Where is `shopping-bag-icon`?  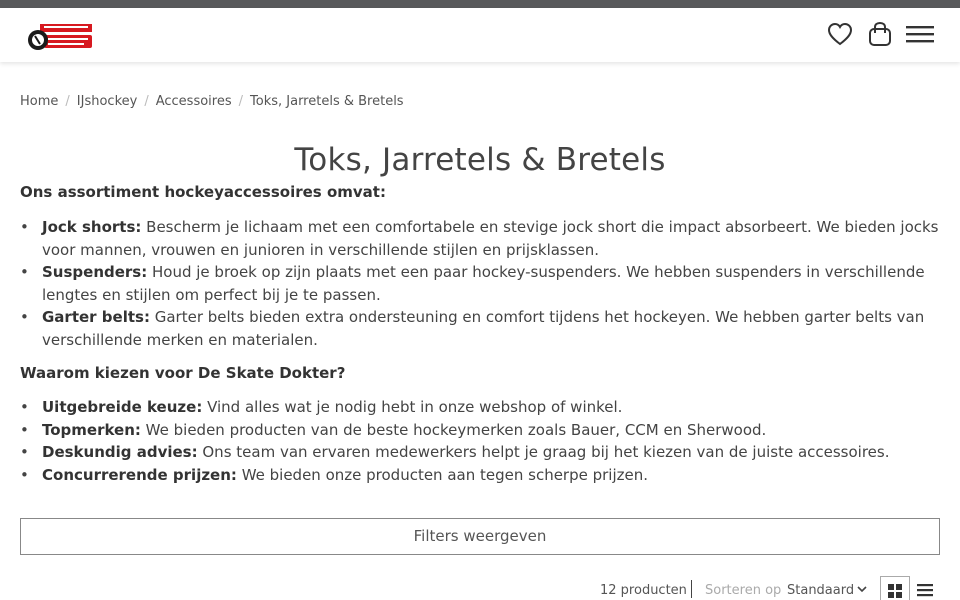
shopping-bag-icon is located at coordinates (880, 34).